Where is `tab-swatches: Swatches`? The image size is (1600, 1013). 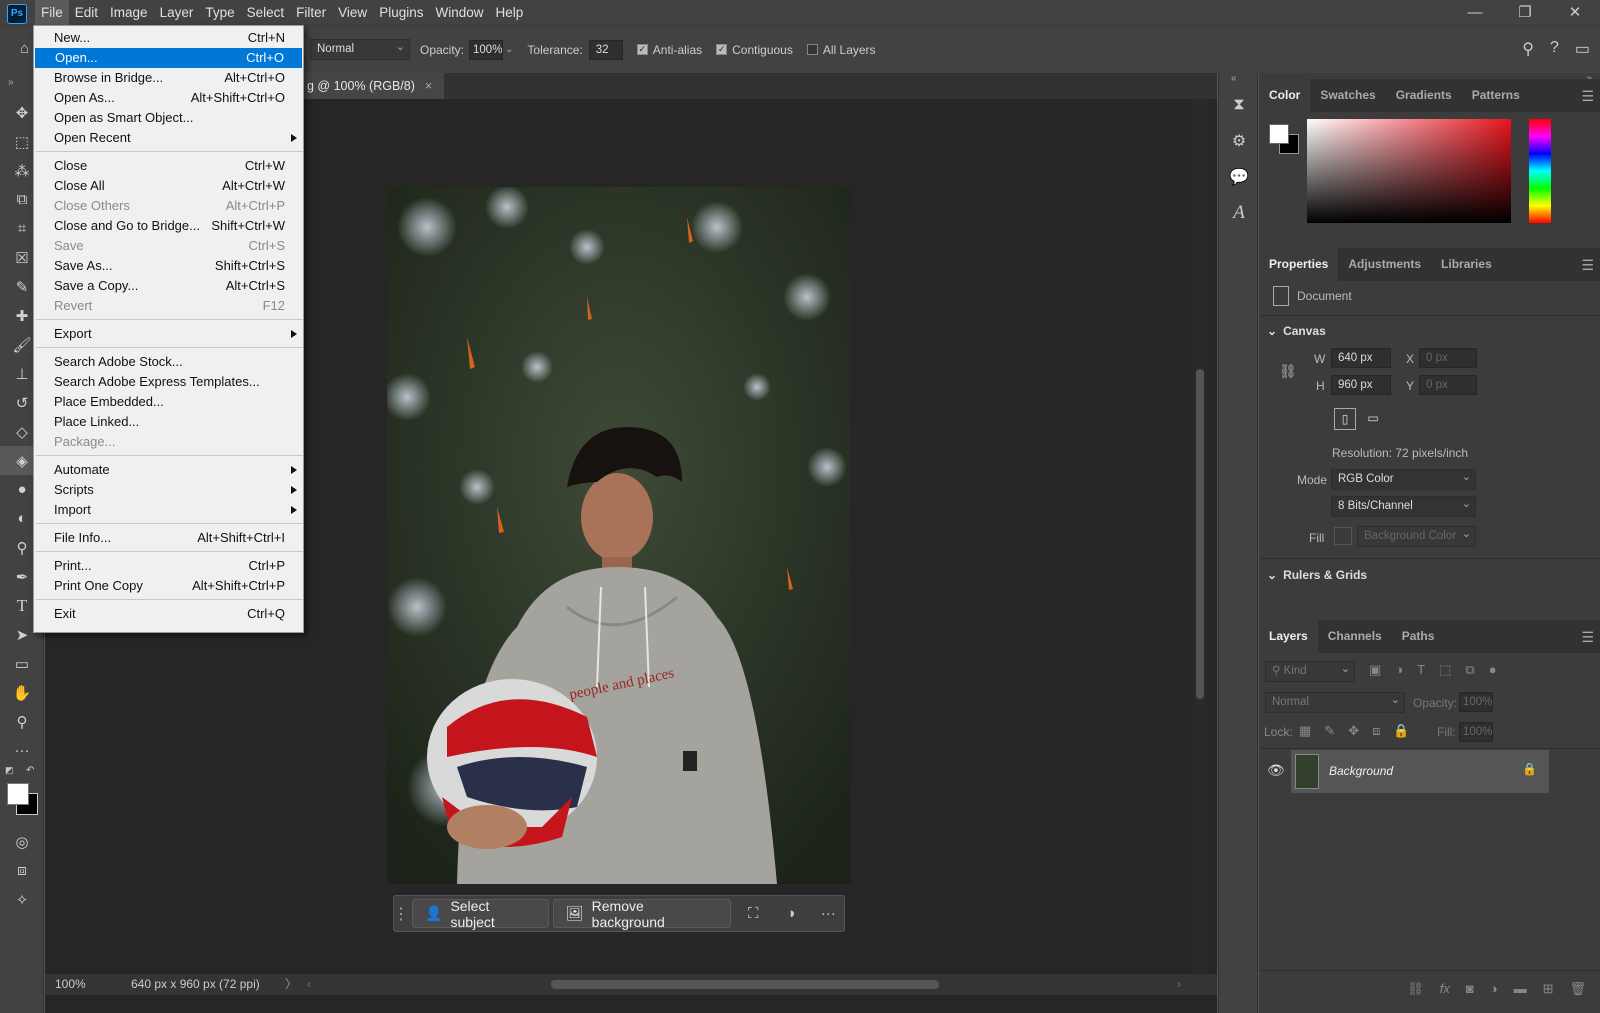
tab-swatches: Swatches is located at coordinates (1347, 95).